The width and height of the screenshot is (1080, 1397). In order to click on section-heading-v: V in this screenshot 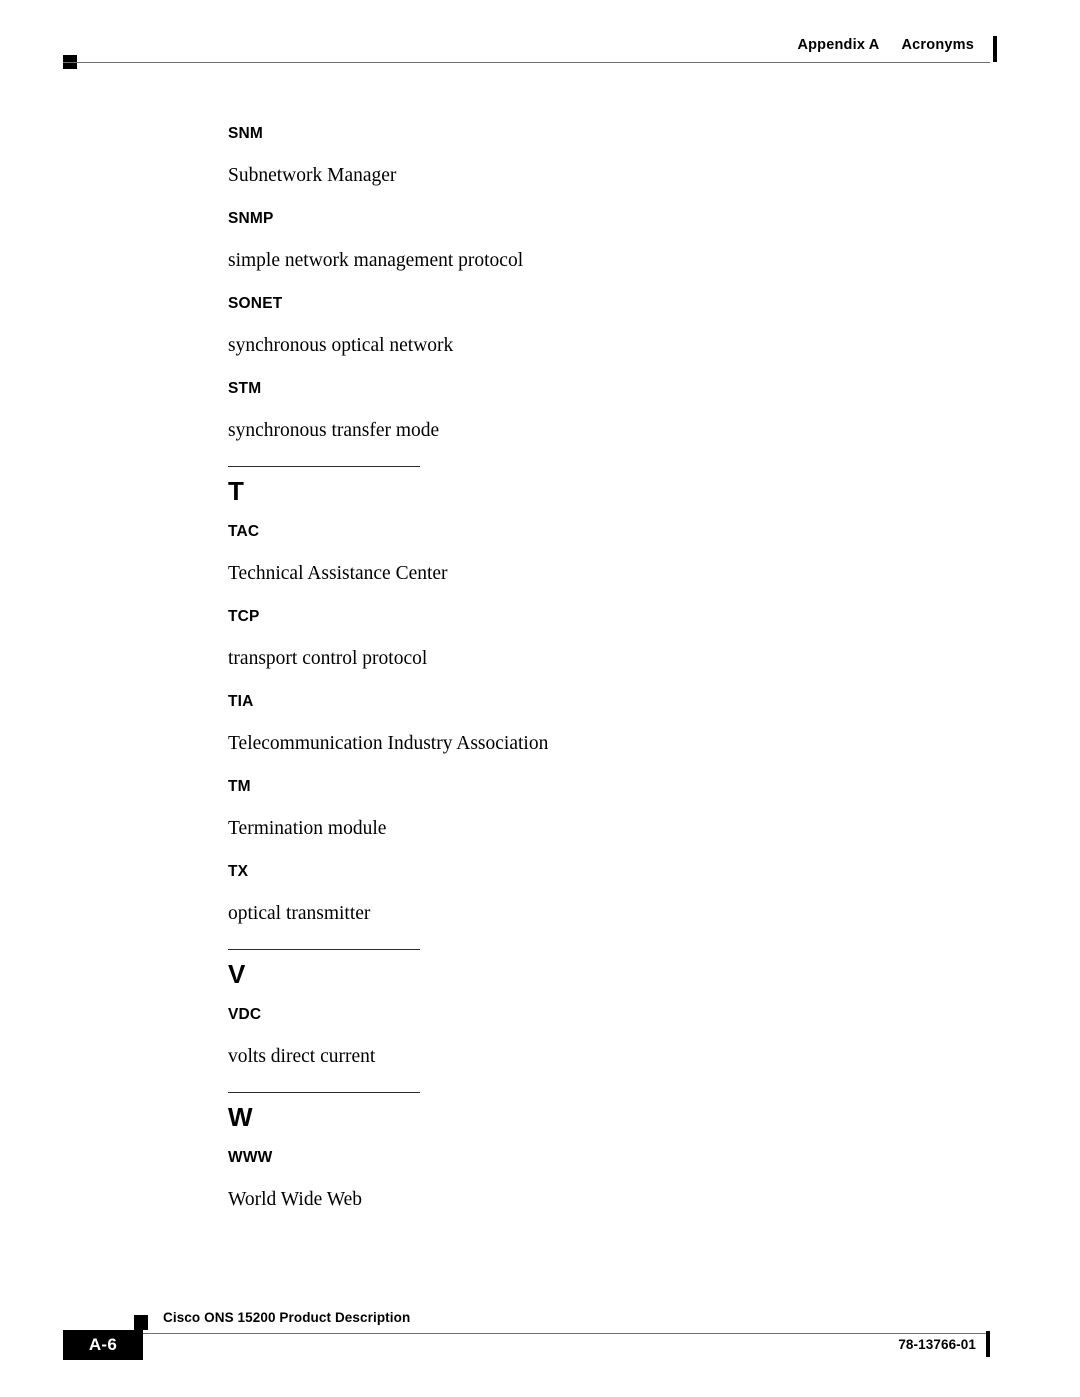, I will do `click(608, 968)`.